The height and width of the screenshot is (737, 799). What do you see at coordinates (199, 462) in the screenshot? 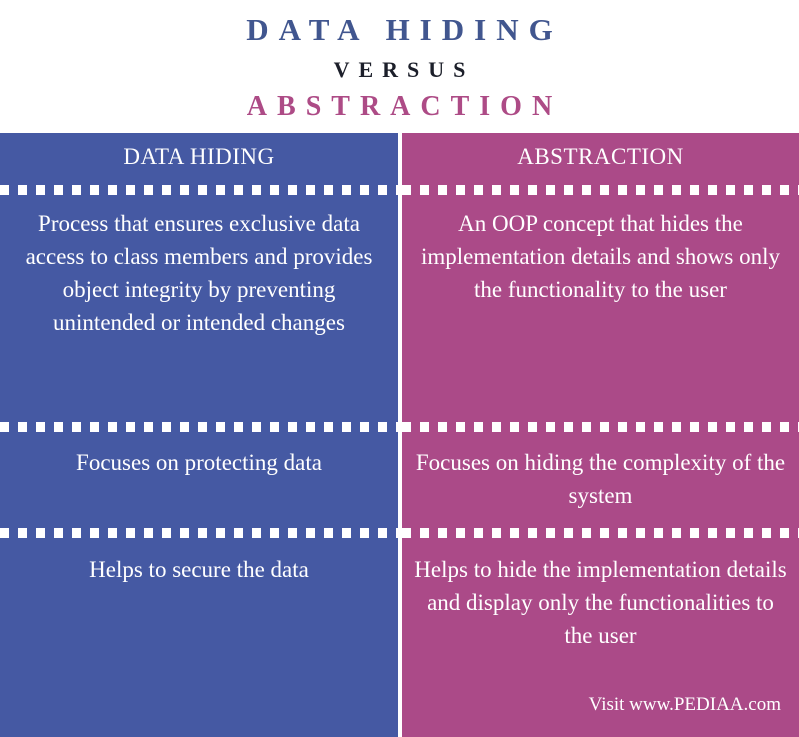
I see `cell-left-row-2: Focuses on protecting data` at bounding box center [199, 462].